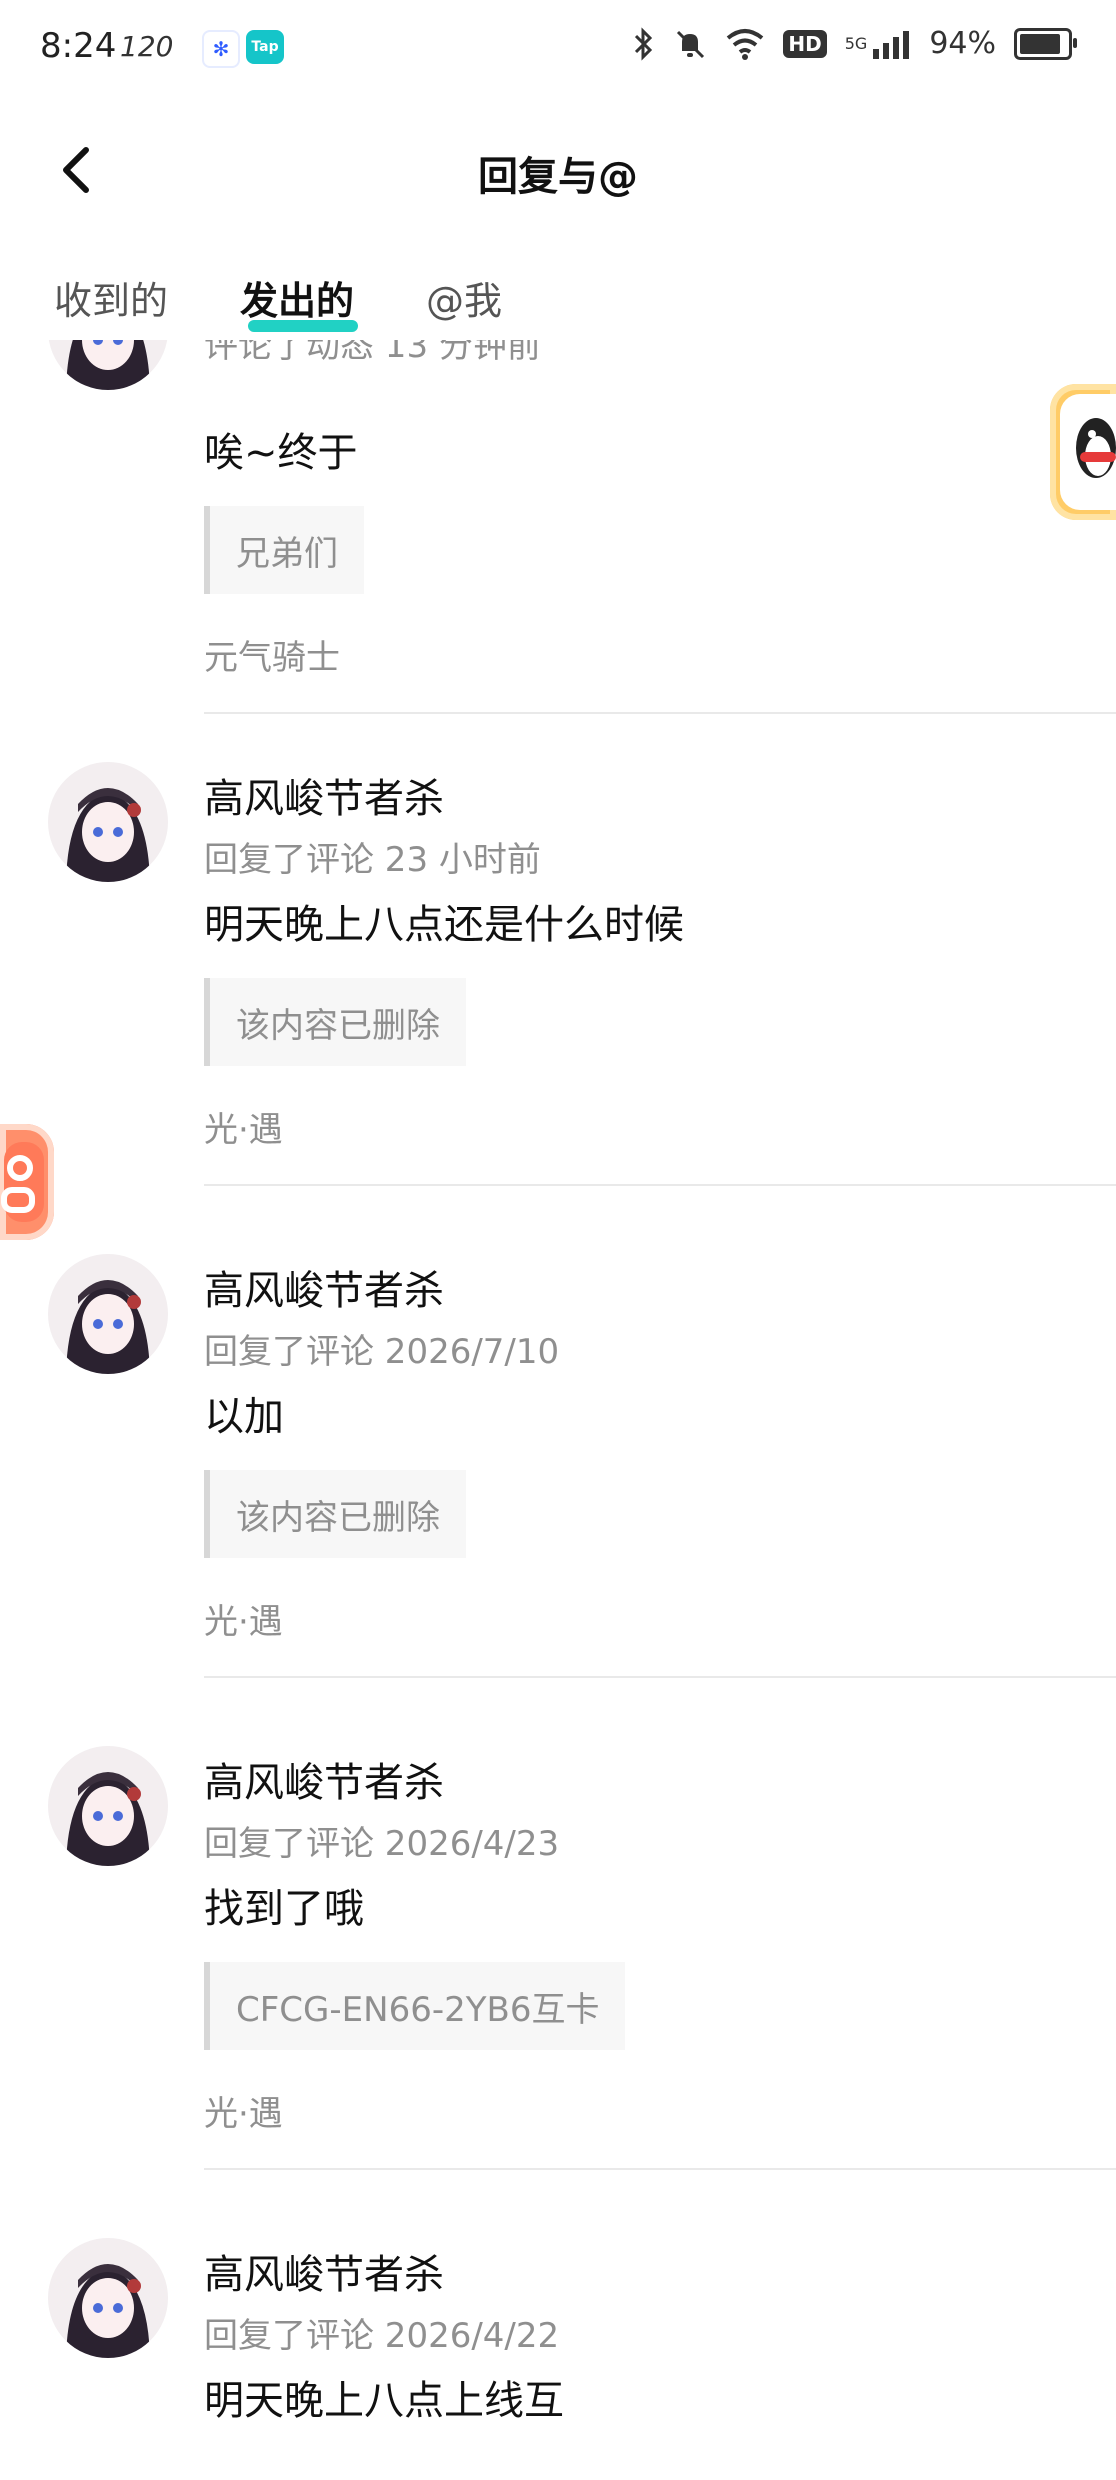 This screenshot has width=1116, height=2480. Describe the element at coordinates (962, 43) in the screenshot. I see `battery-percentage: 94%` at that location.